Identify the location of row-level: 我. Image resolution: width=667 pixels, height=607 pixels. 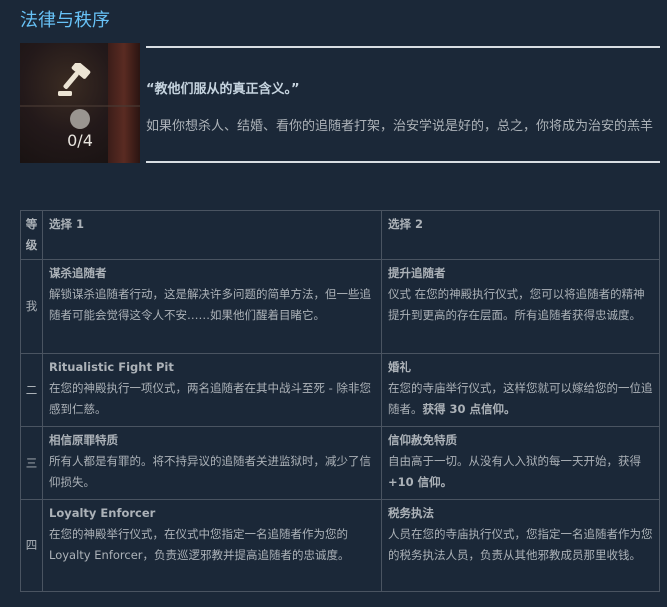
(31, 306).